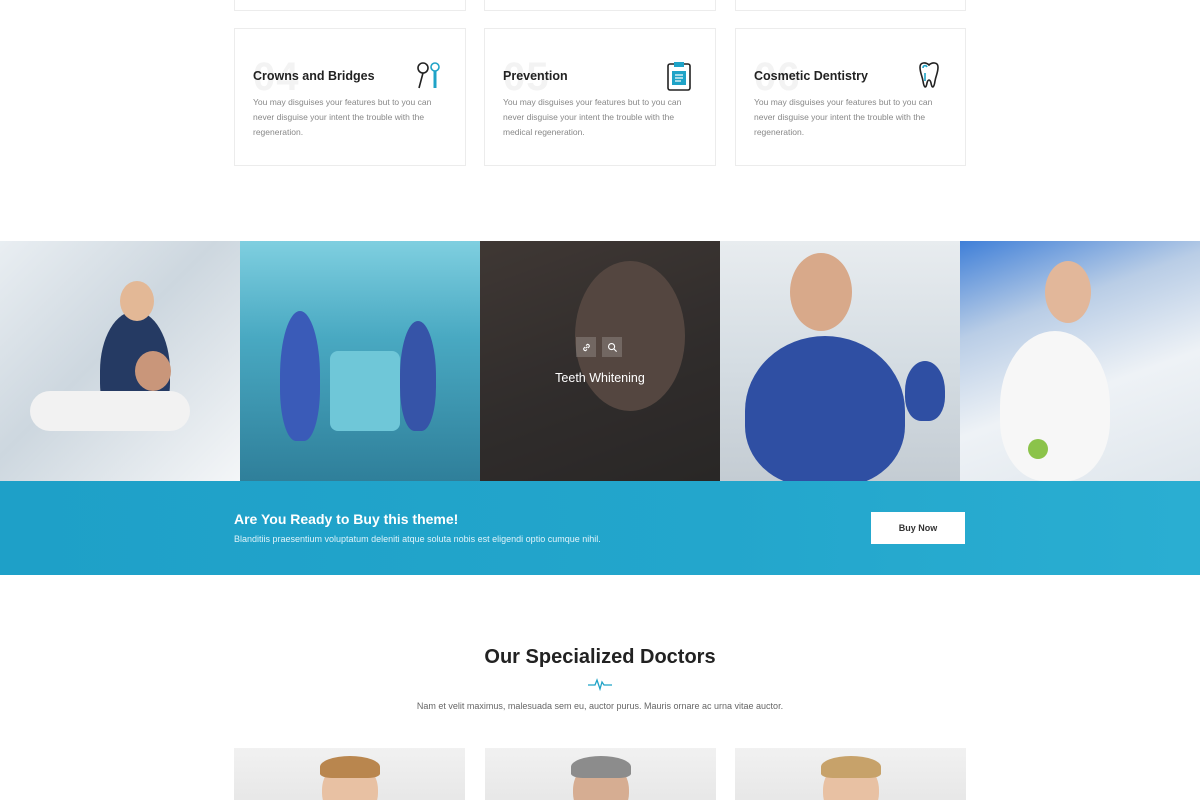 The height and width of the screenshot is (800, 1200). I want to click on cta-title: Are You Ready to Buy this theme!, so click(346, 519).